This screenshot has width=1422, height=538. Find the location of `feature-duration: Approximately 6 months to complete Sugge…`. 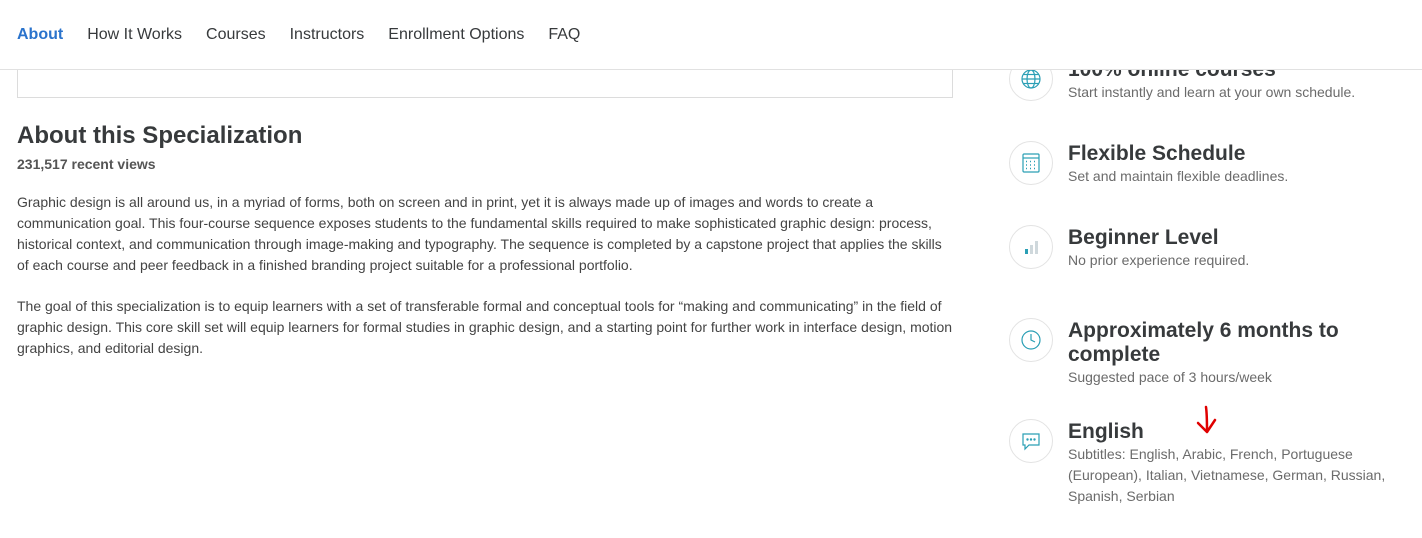

feature-duration: Approximately 6 months to complete Sugge… is located at coordinates (1209, 354).